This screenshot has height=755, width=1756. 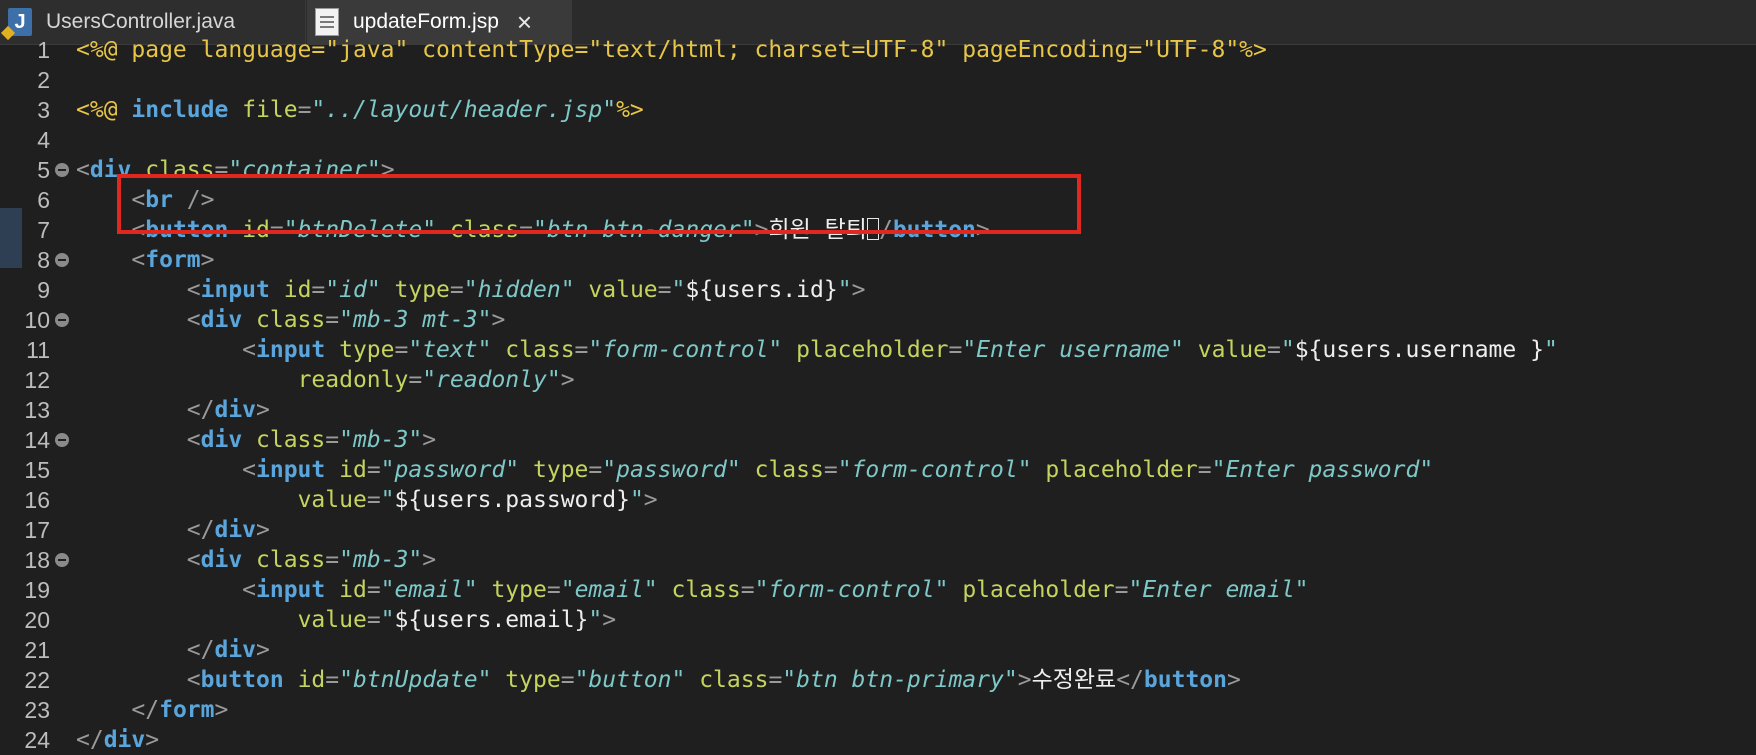 I want to click on jsp-file-icon, so click(x=327, y=22).